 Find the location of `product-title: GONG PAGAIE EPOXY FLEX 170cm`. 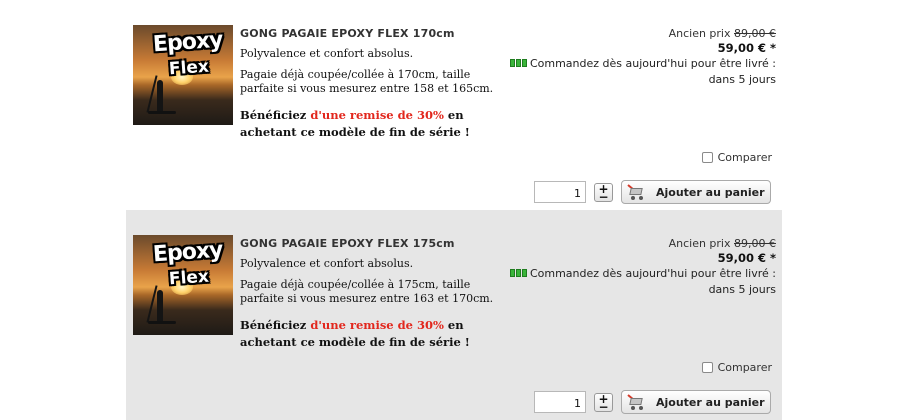

product-title: GONG PAGAIE EPOXY FLEX 170cm is located at coordinates (347, 33).